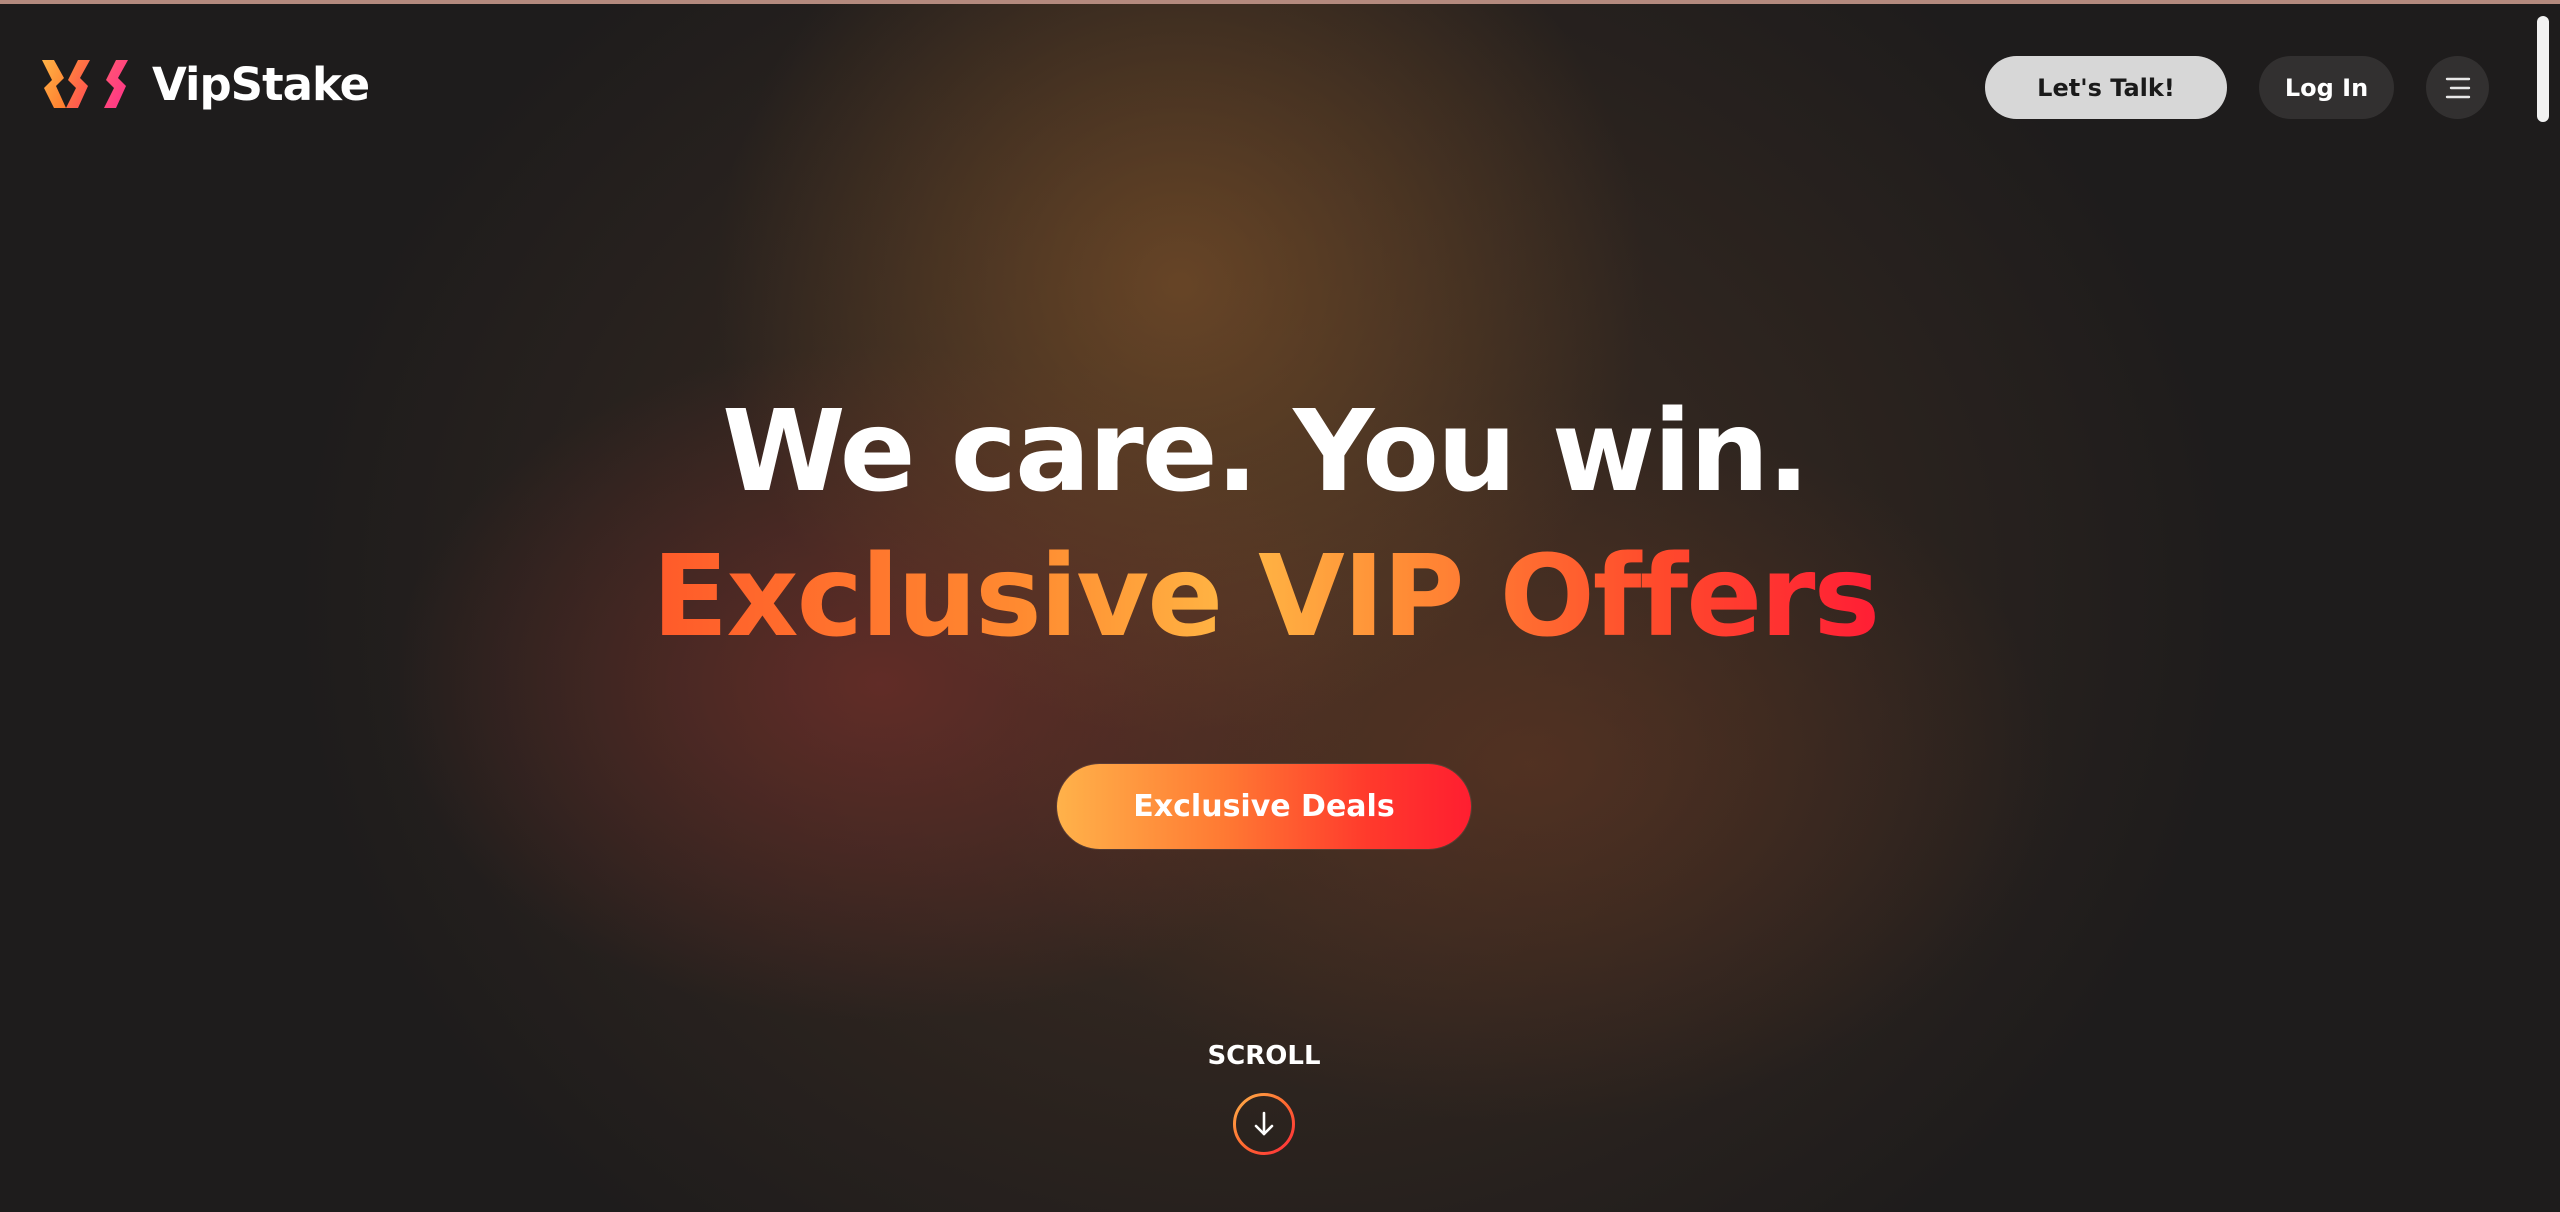  I want to click on hero-headline: We care. You win., so click(1266, 452).